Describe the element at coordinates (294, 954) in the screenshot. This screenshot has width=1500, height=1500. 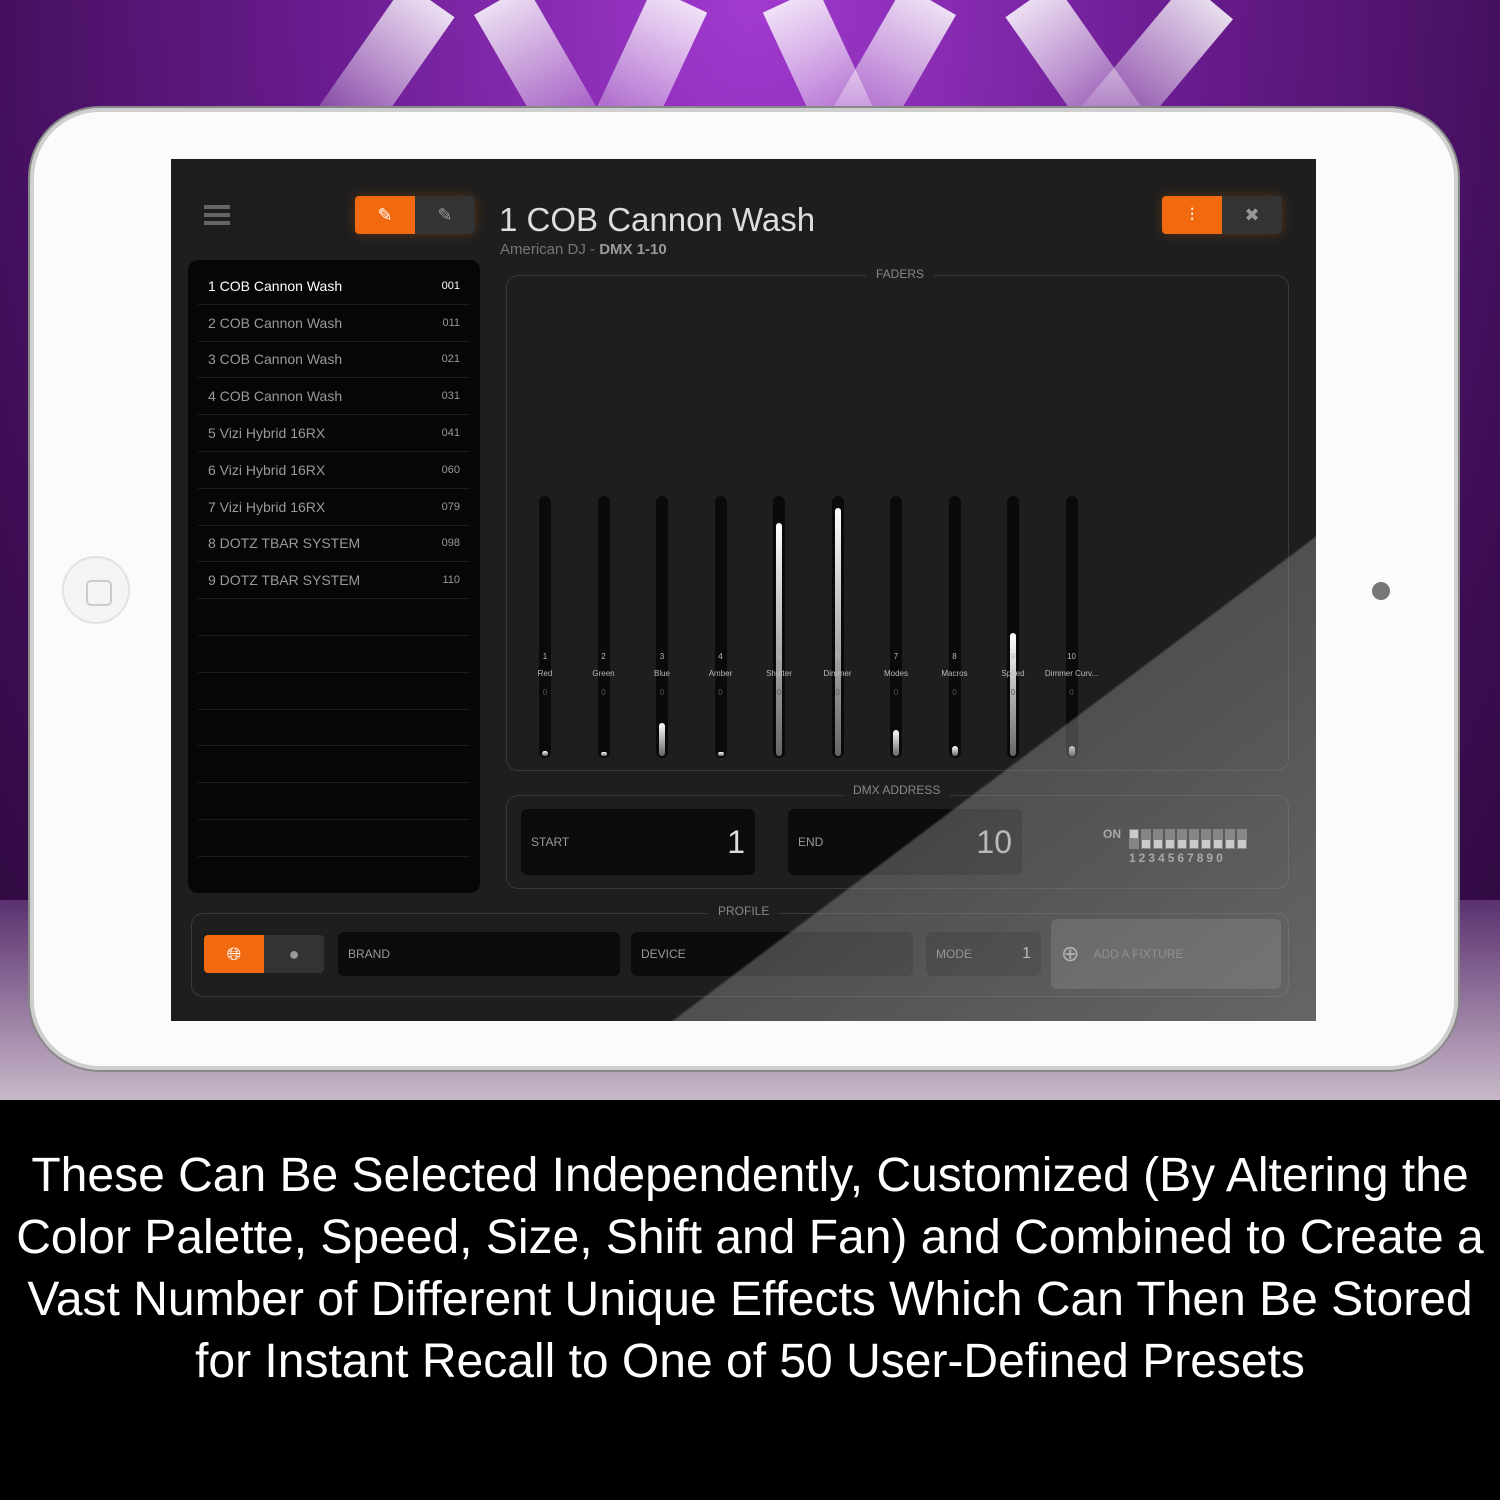
I see `user-icon: ●` at that location.